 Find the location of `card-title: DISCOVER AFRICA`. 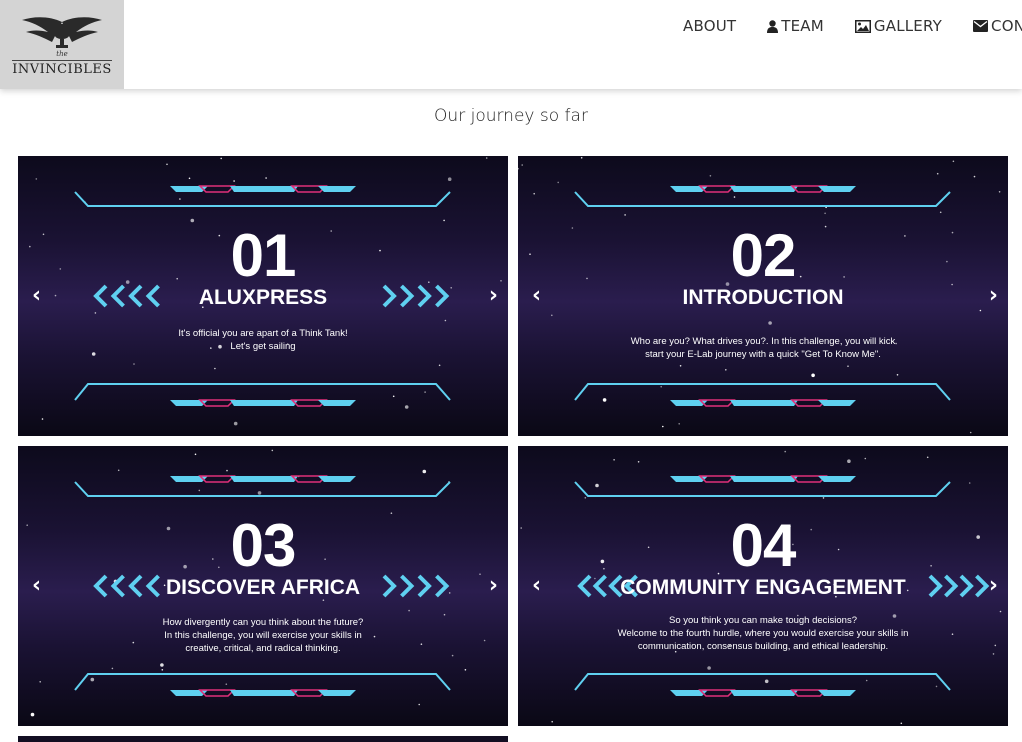

card-title: DISCOVER AFRICA is located at coordinates (263, 587).